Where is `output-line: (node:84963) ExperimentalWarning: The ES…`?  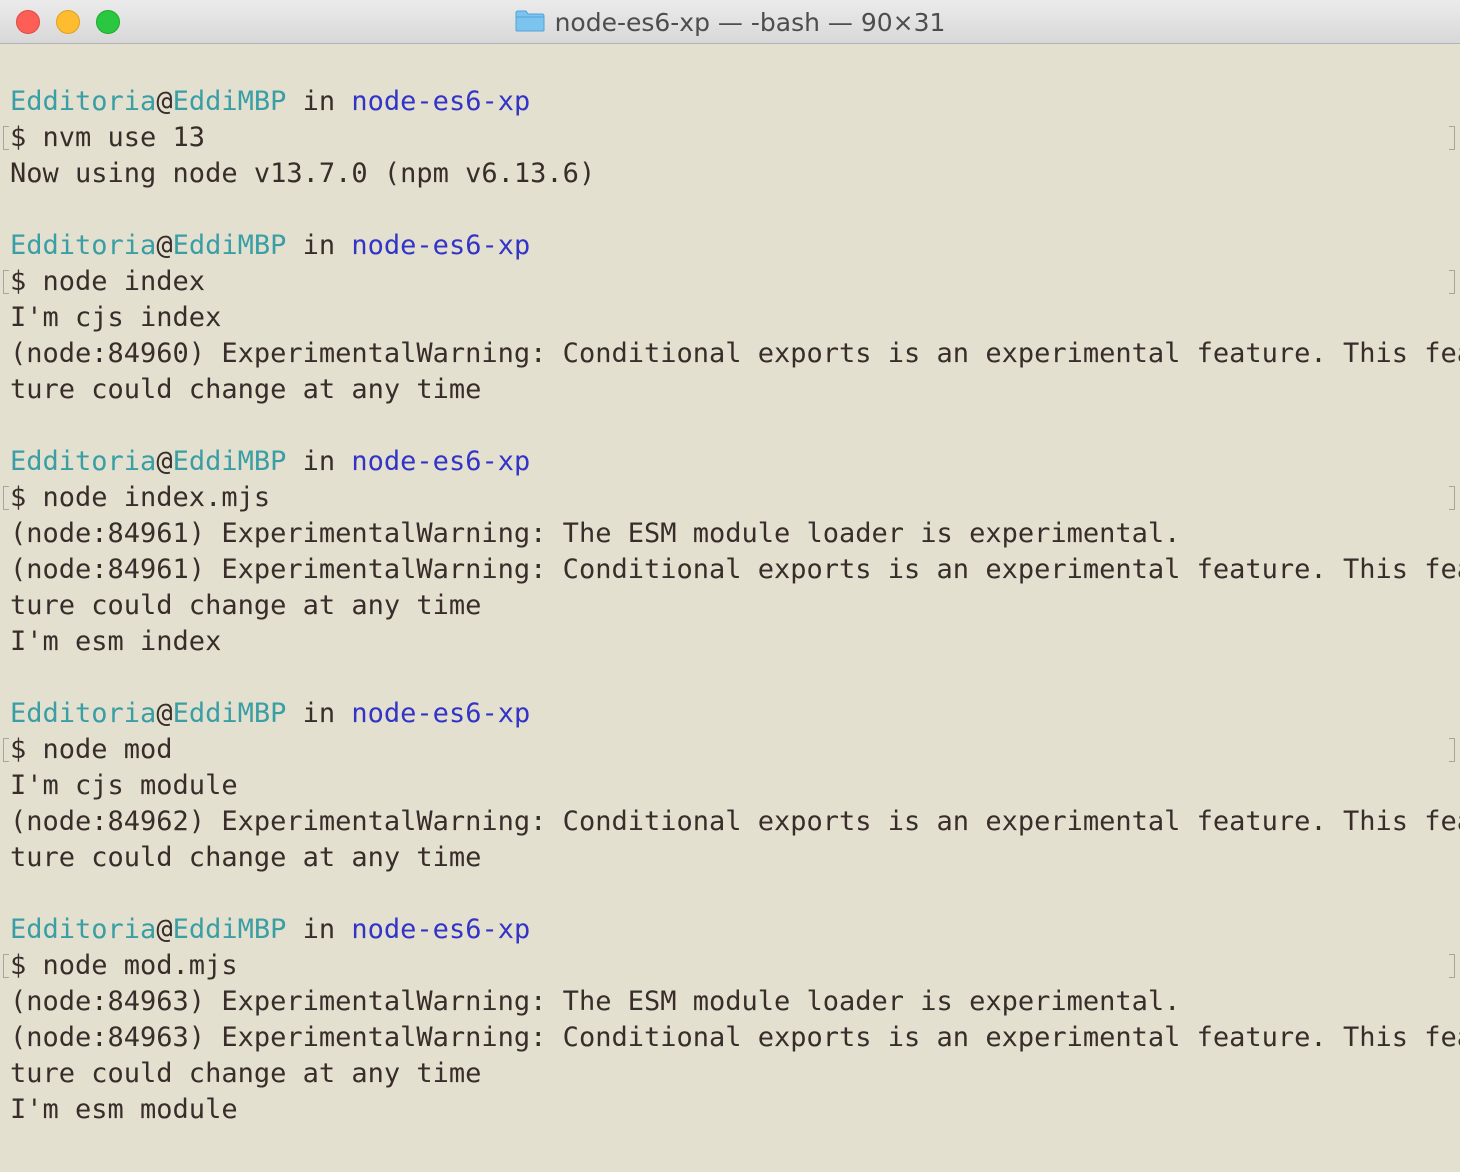
output-line: (node:84963) ExperimentalWarning: The ES… is located at coordinates (595, 1001).